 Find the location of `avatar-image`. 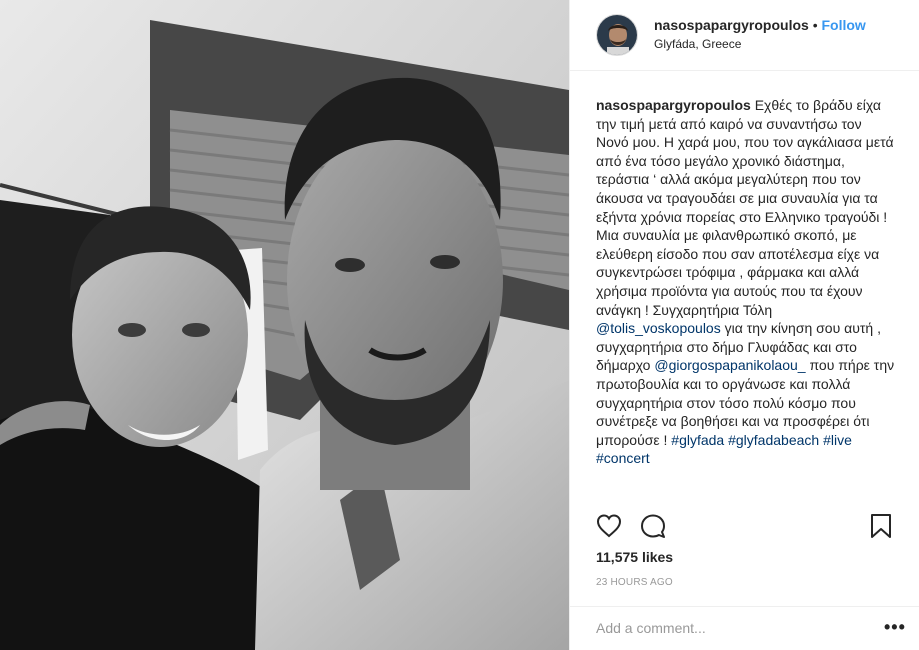

avatar-image is located at coordinates (617, 35).